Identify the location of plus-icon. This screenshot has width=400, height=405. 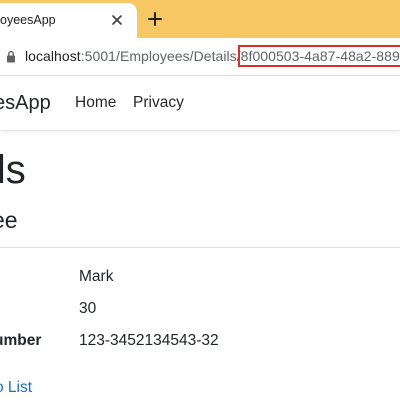
(155, 19).